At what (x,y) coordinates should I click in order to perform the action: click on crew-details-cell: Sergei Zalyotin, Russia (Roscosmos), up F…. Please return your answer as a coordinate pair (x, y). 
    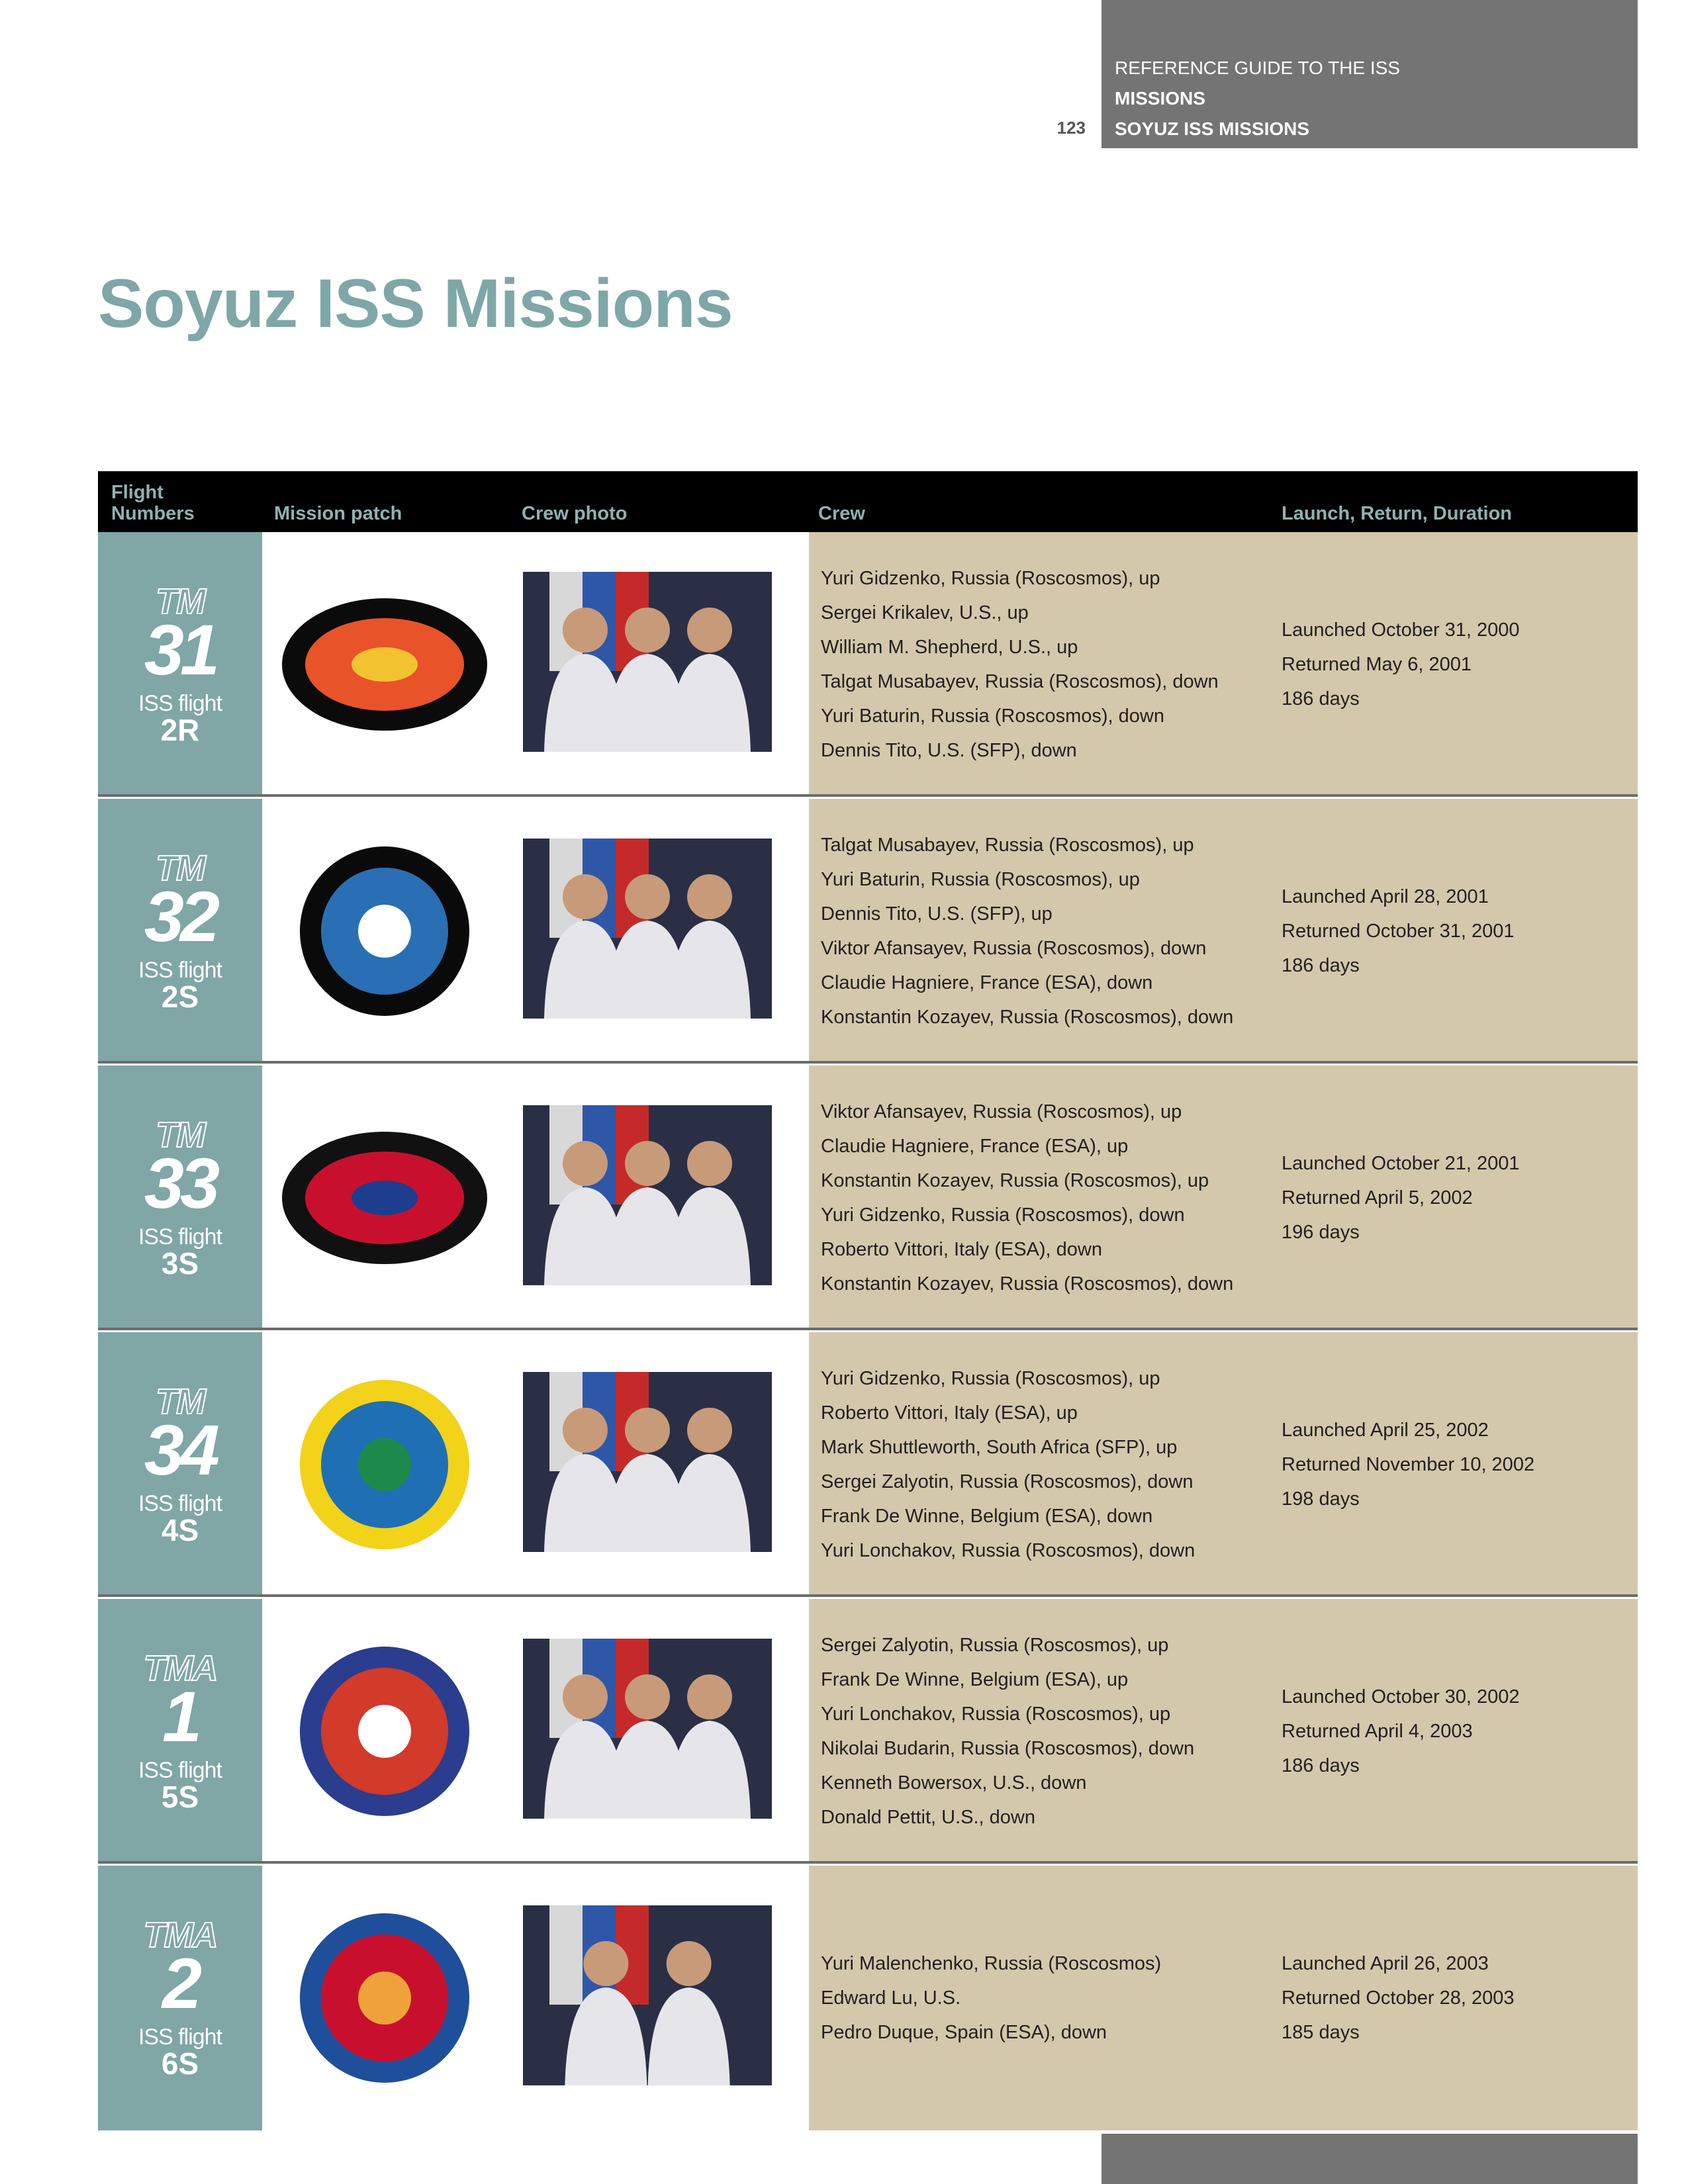
    Looking at the image, I should click on (1223, 1732).